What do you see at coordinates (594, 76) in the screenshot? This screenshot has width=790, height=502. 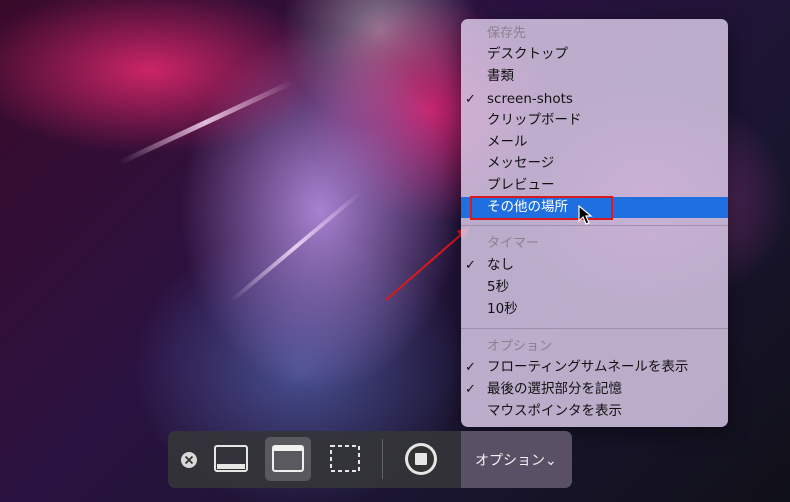 I see `menu-item-documents: 書類` at bounding box center [594, 76].